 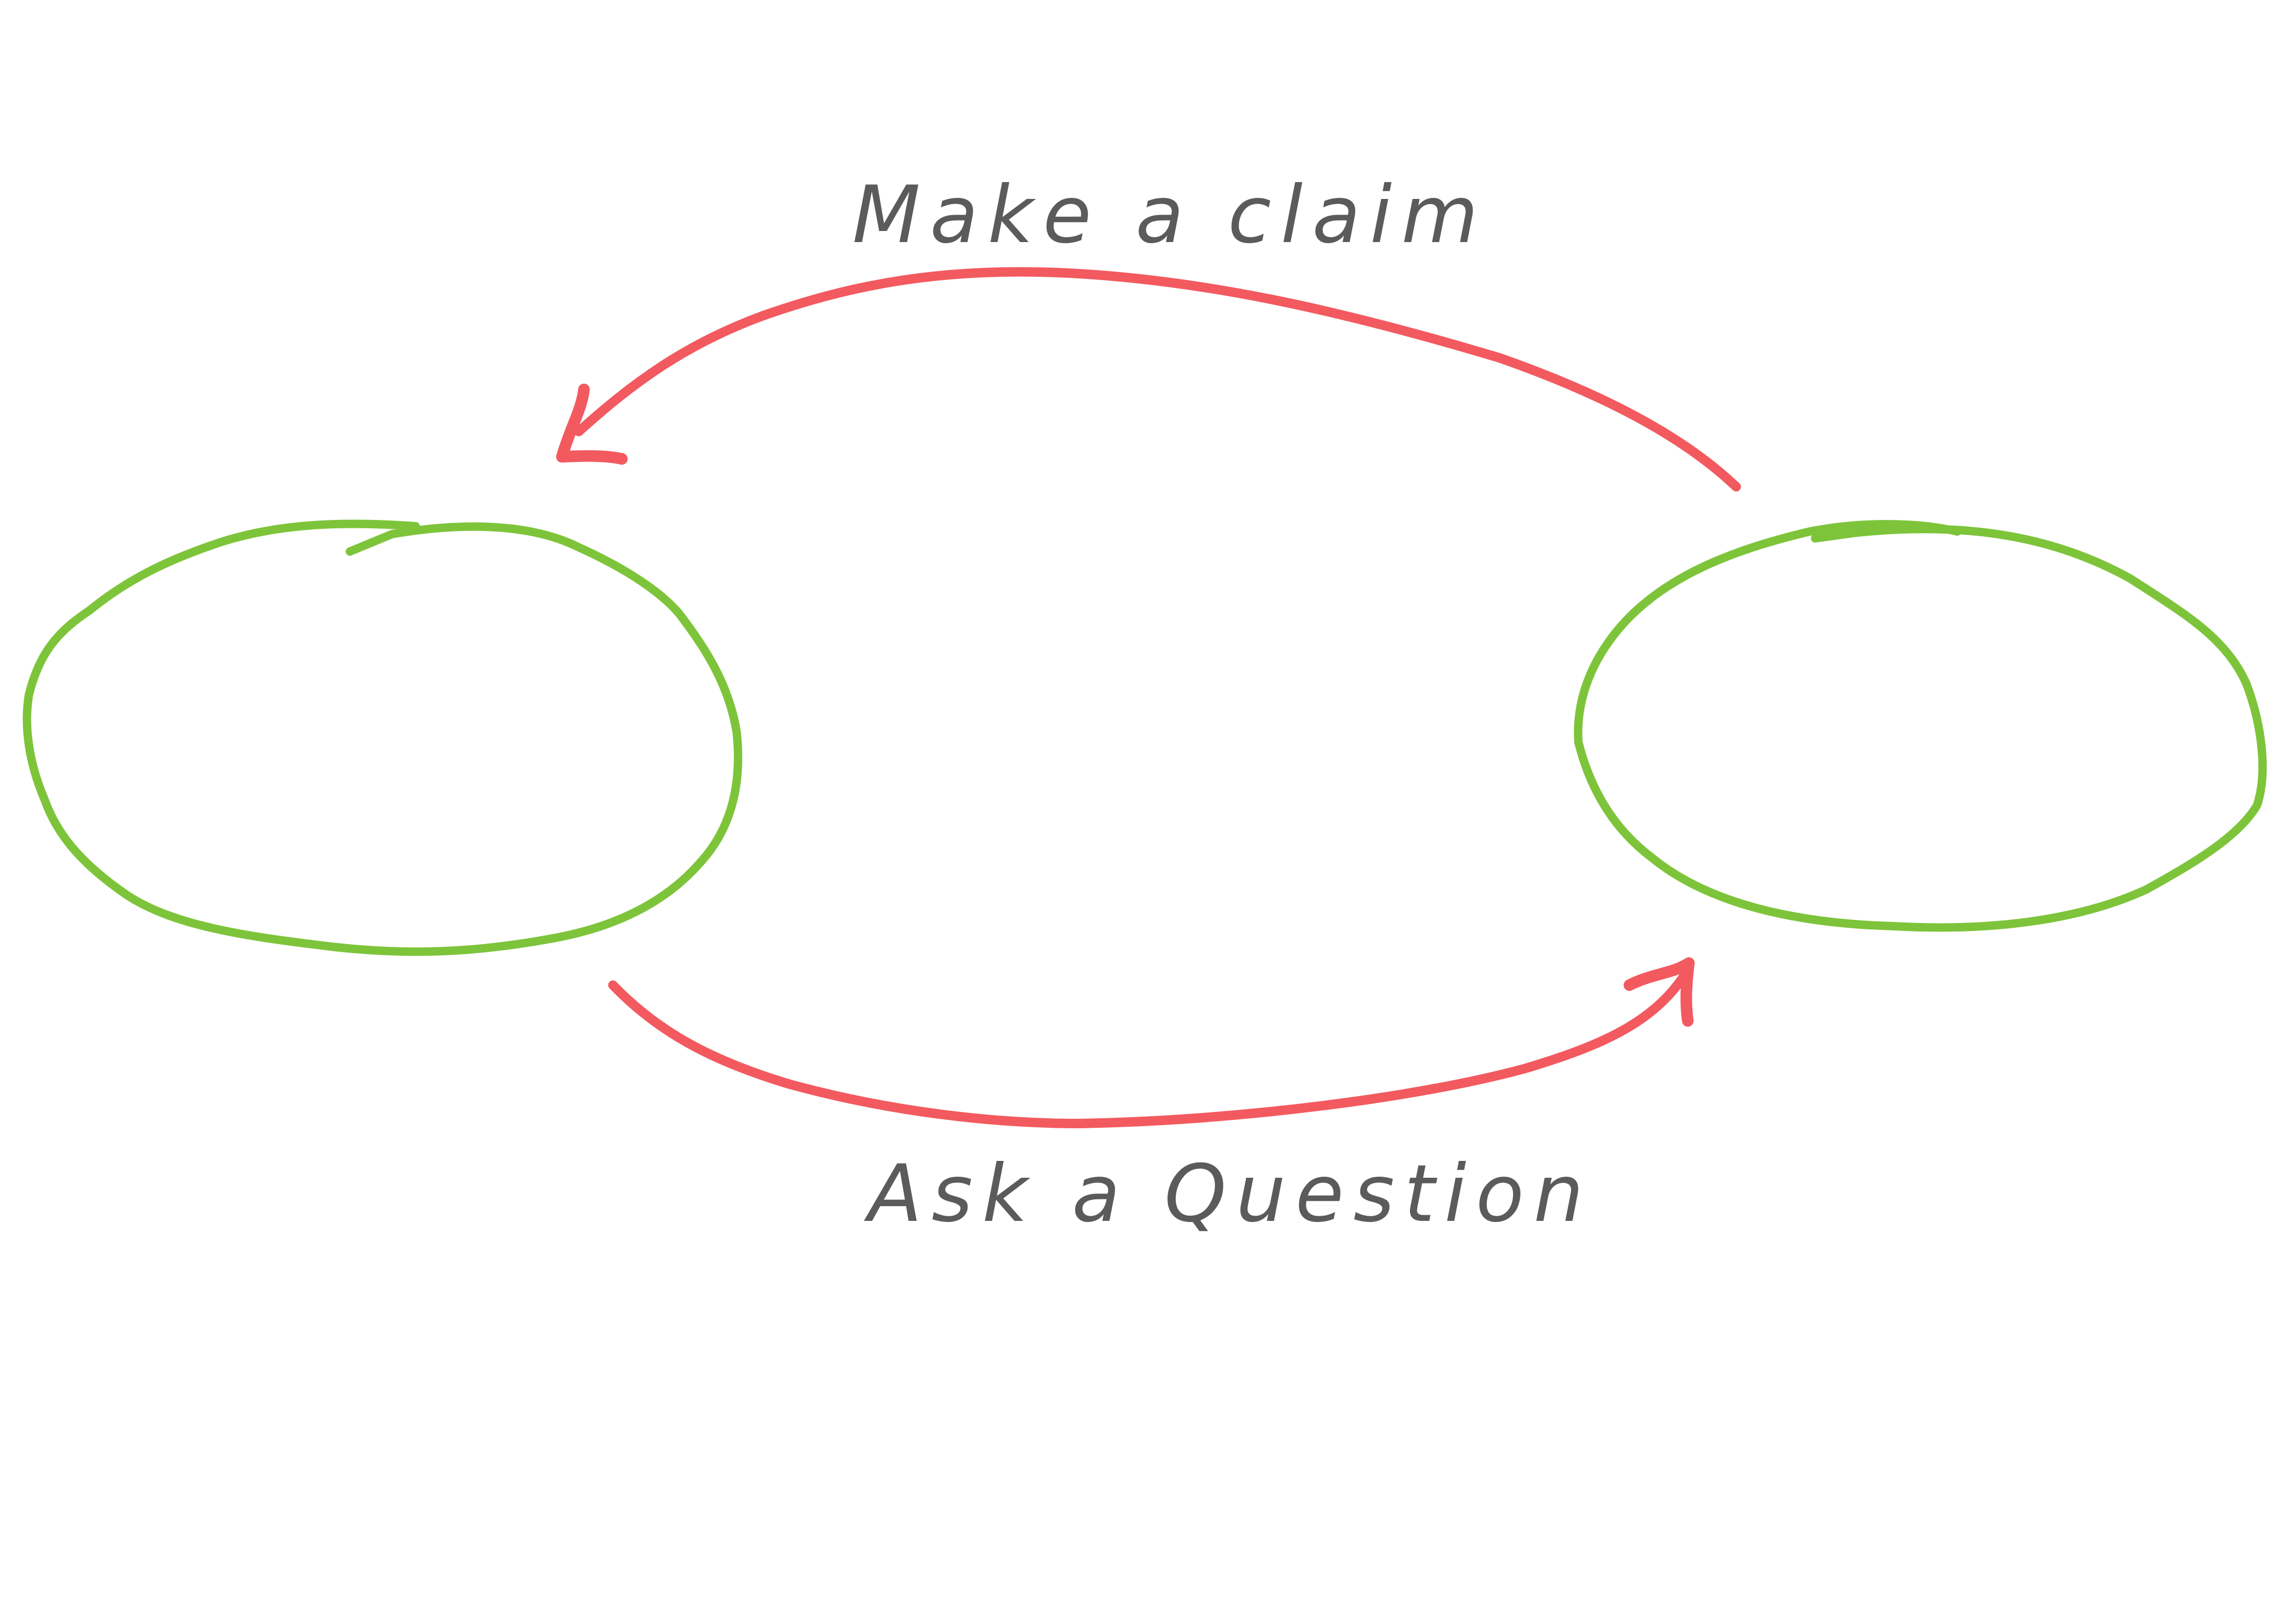 I want to click on edge-bottom-label: Ask a Question, so click(x=1228, y=1194).